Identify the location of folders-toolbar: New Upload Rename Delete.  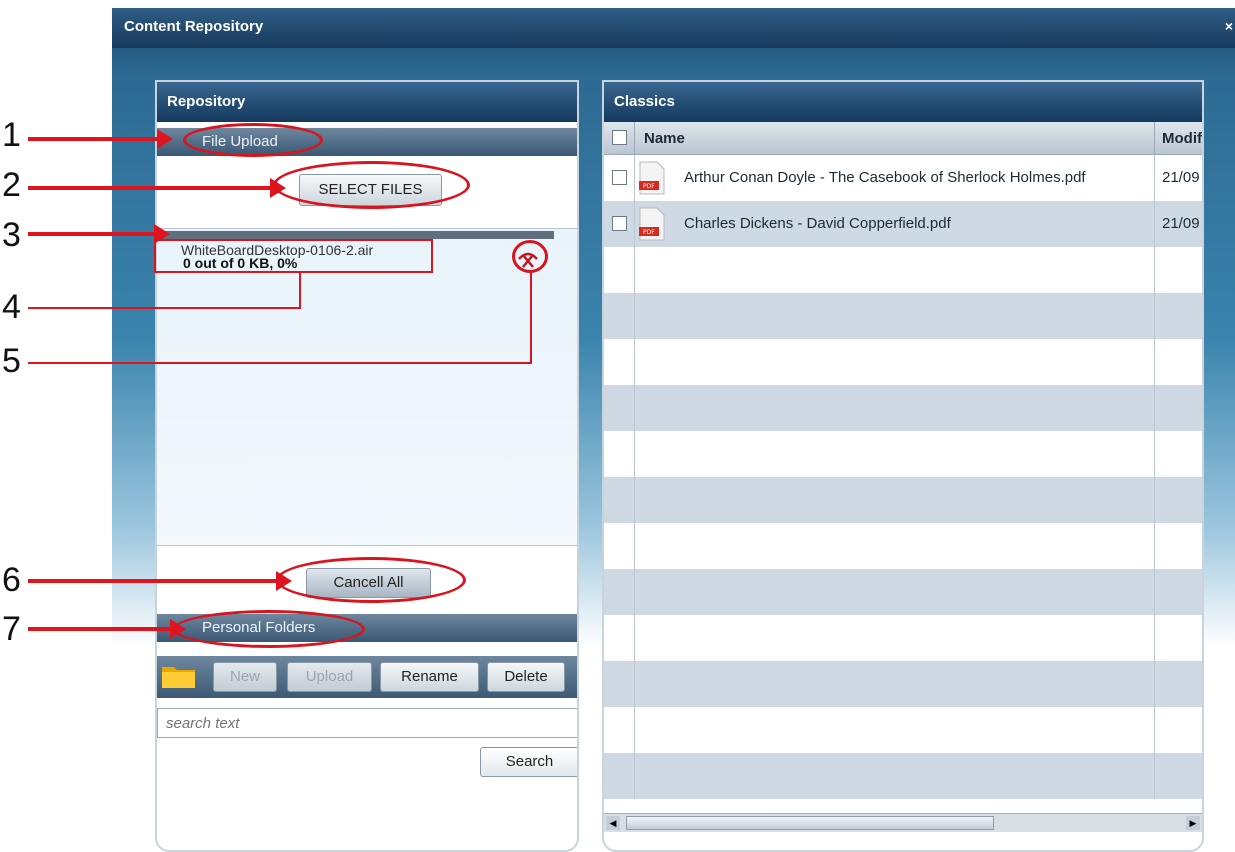
(367, 677).